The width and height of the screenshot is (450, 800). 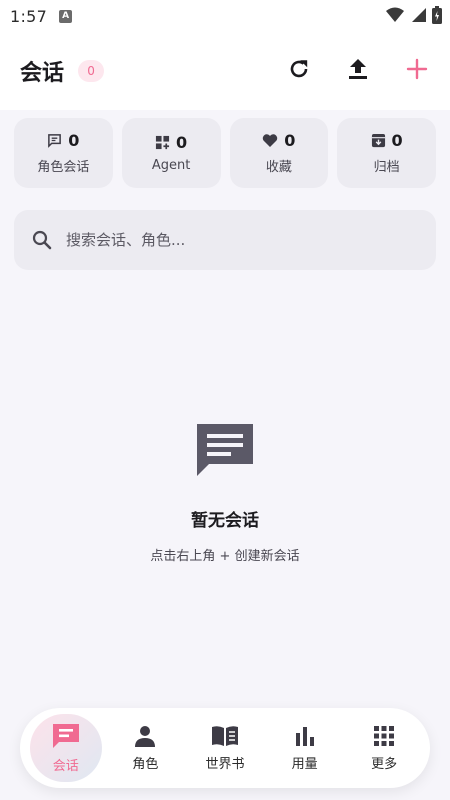 What do you see at coordinates (145, 748) in the screenshot?
I see `nav-item-roles: 角色` at bounding box center [145, 748].